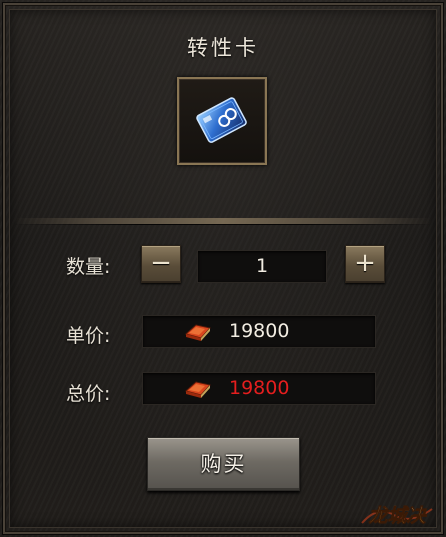 The image size is (446, 537). What do you see at coordinates (365, 264) in the screenshot?
I see `quantity-increment-button: +` at bounding box center [365, 264].